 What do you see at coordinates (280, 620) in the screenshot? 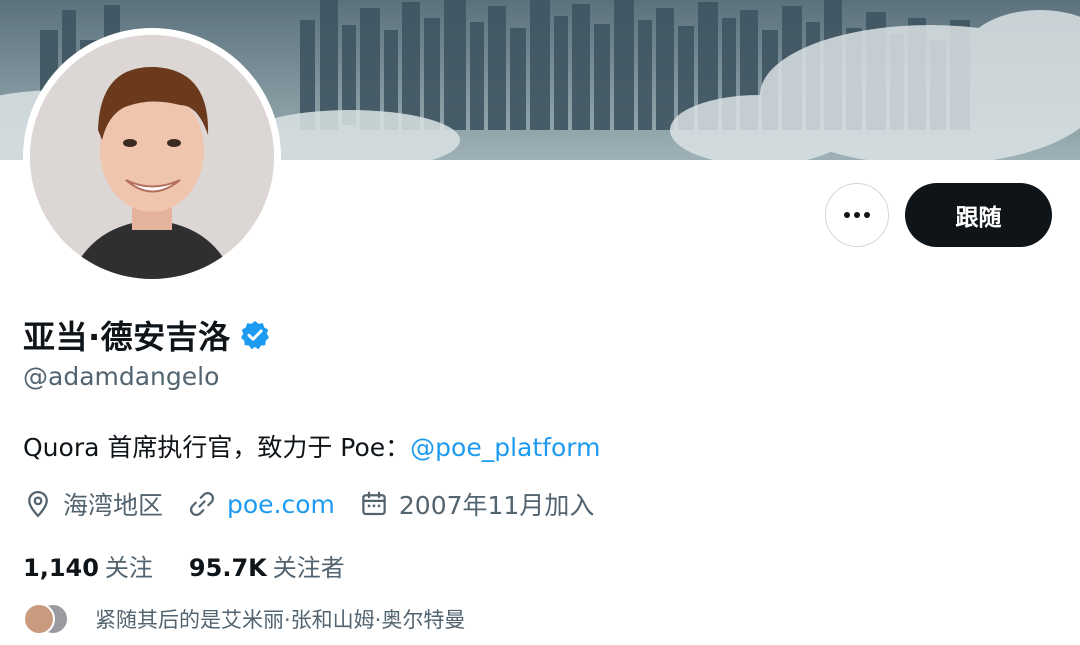
I see `followed-by-text: 紧随其后的是艾米丽·张和山姆·奥尔特曼` at bounding box center [280, 620].